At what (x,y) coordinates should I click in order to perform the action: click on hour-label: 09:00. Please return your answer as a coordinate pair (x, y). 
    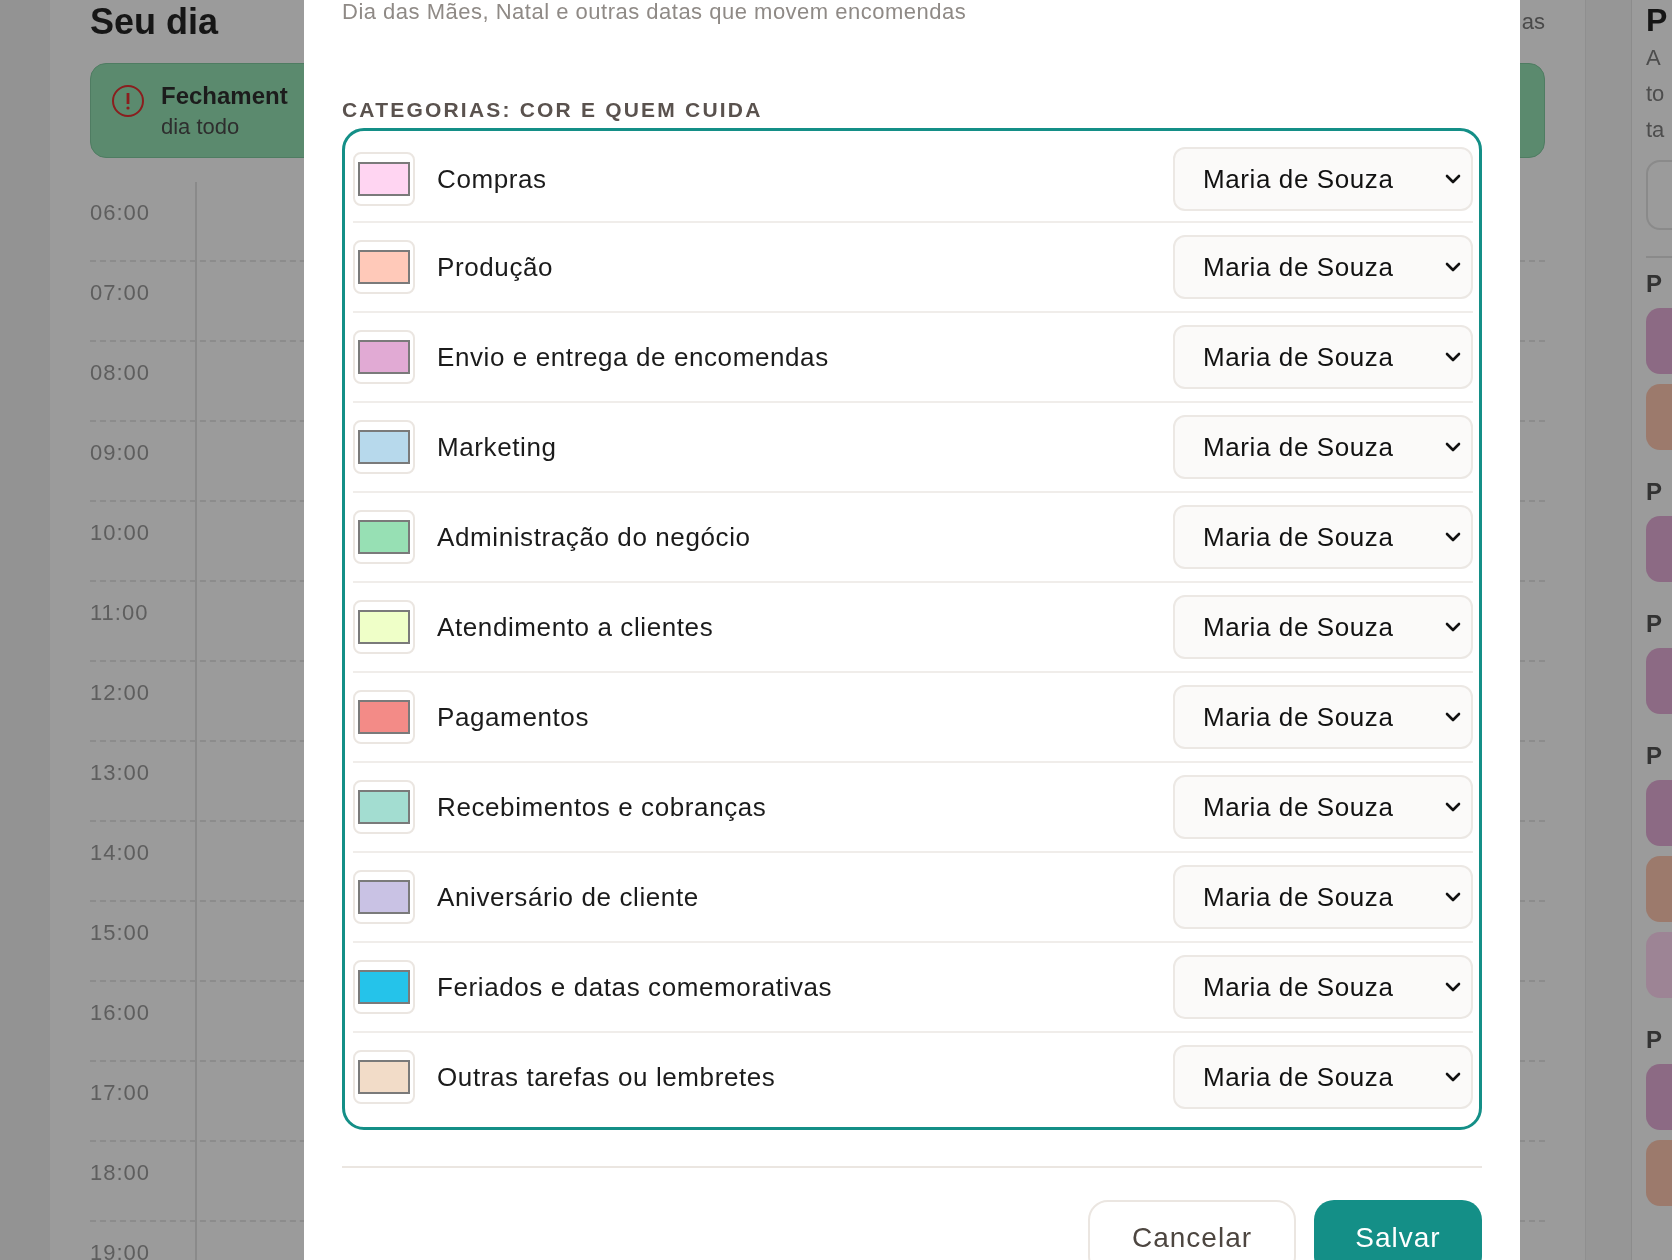
    Looking at the image, I should click on (120, 453).